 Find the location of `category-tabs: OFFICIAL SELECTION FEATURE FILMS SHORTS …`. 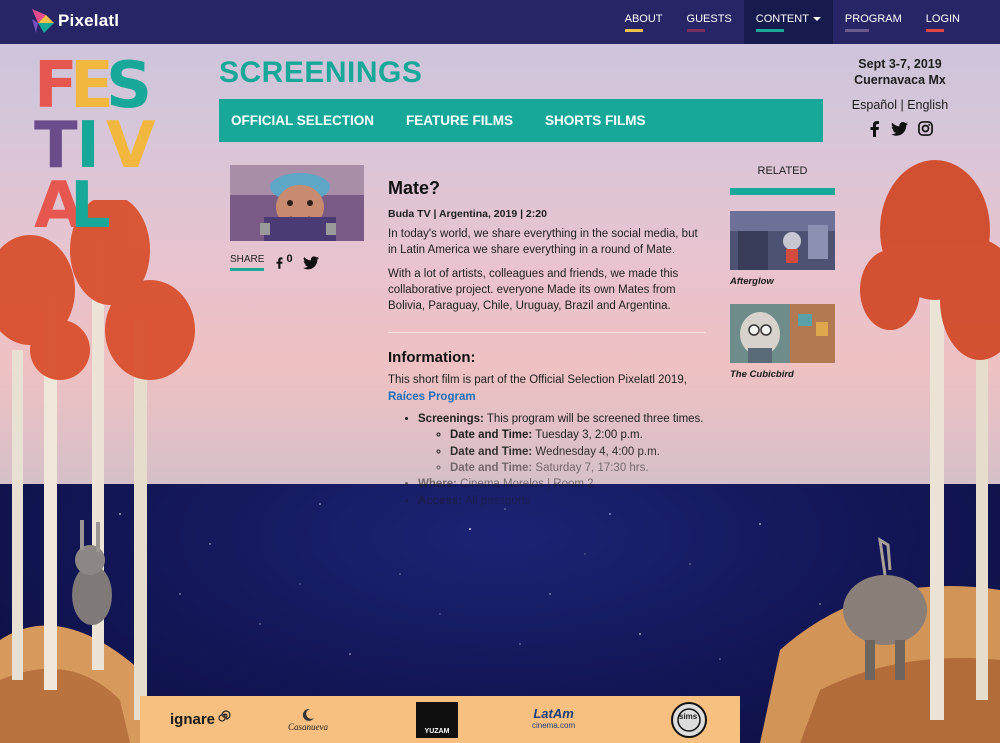

category-tabs: OFFICIAL SELECTION FEATURE FILMS SHORTS … is located at coordinates (521, 120).